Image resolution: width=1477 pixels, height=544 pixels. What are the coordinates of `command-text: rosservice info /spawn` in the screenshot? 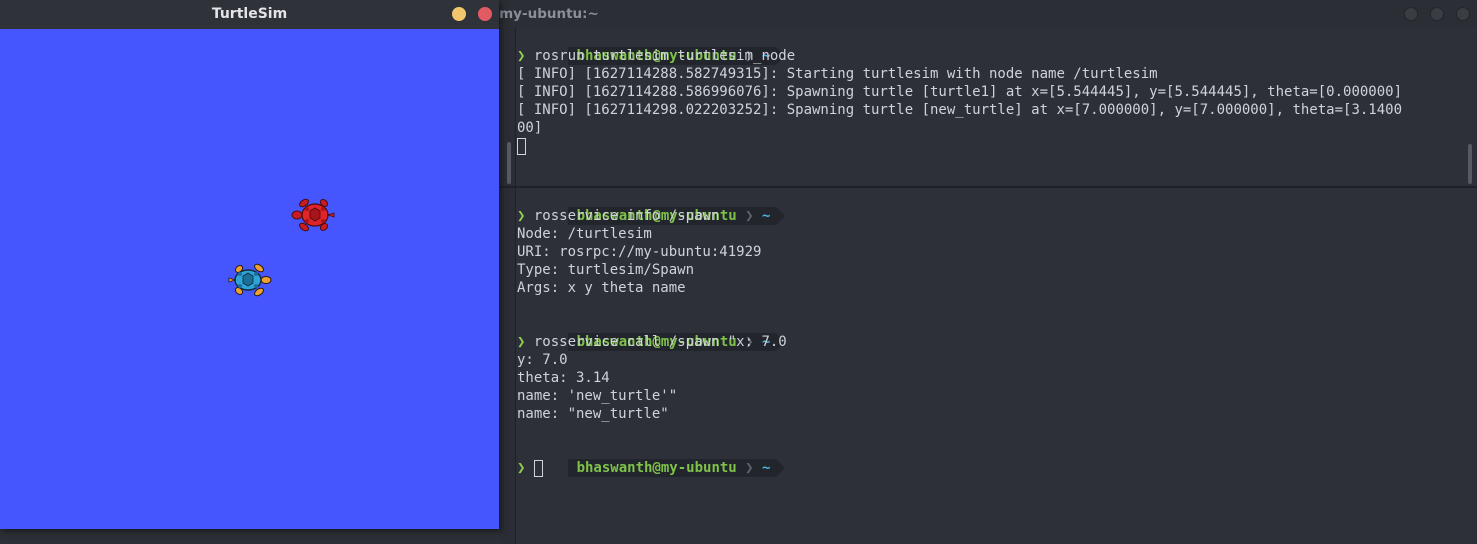 It's located at (626, 216).